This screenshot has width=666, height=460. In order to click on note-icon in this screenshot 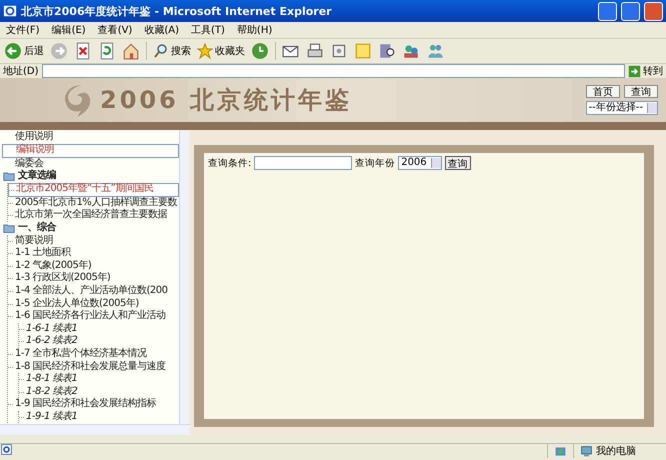, I will do `click(363, 51)`.